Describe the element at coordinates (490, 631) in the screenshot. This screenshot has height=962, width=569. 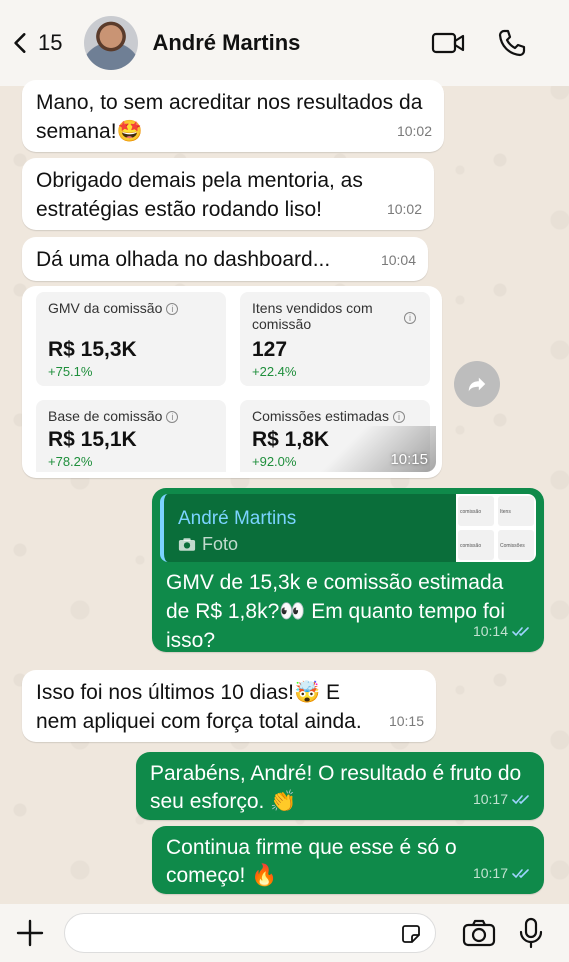
I see `time-label: 10:14` at that location.